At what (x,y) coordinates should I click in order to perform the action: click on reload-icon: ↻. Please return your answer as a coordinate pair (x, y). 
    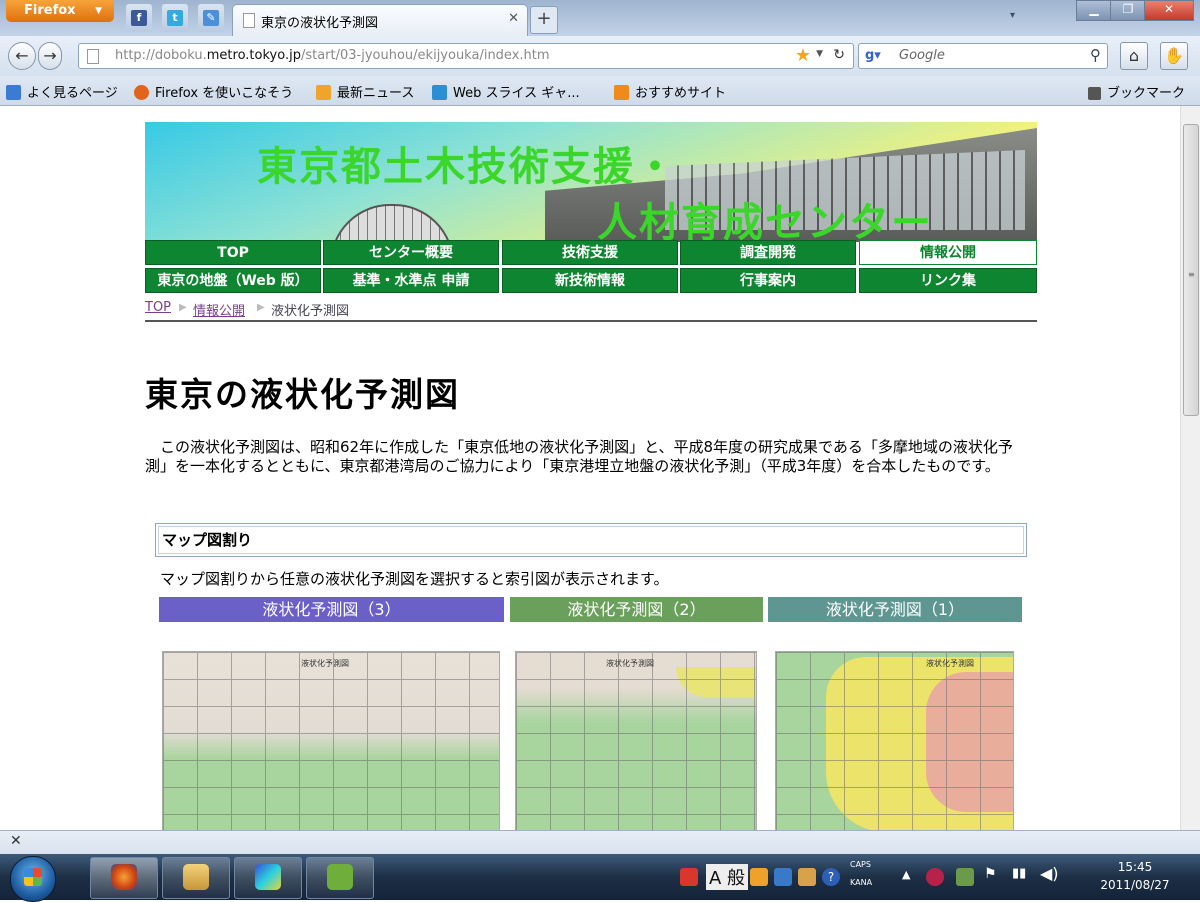
    Looking at the image, I should click on (839, 55).